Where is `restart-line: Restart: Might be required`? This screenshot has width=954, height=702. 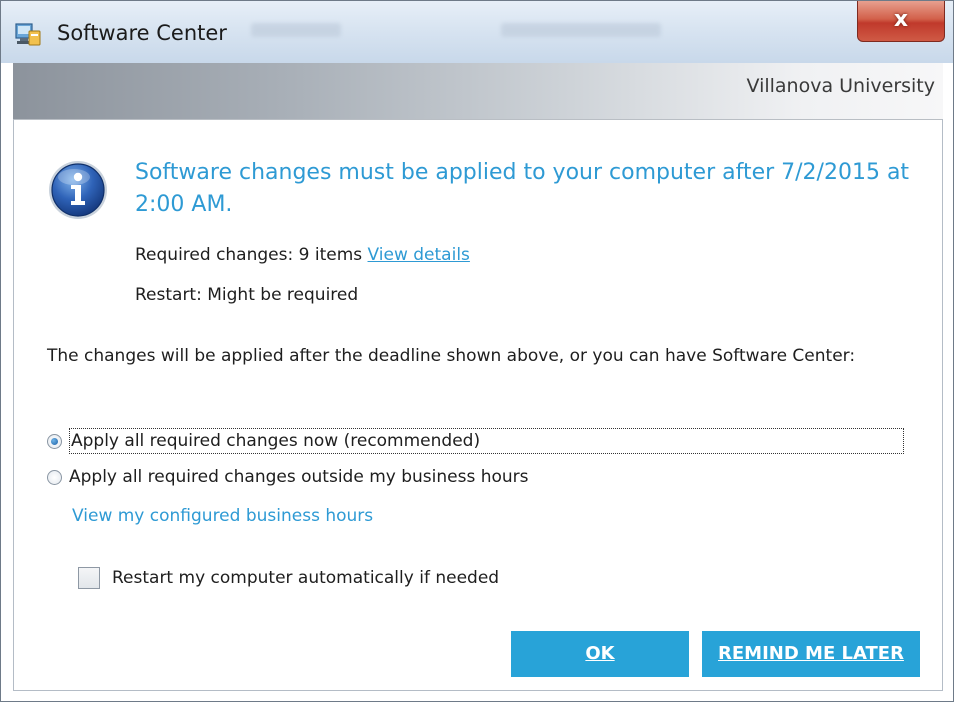
restart-line: Restart: Might be required is located at coordinates (246, 295).